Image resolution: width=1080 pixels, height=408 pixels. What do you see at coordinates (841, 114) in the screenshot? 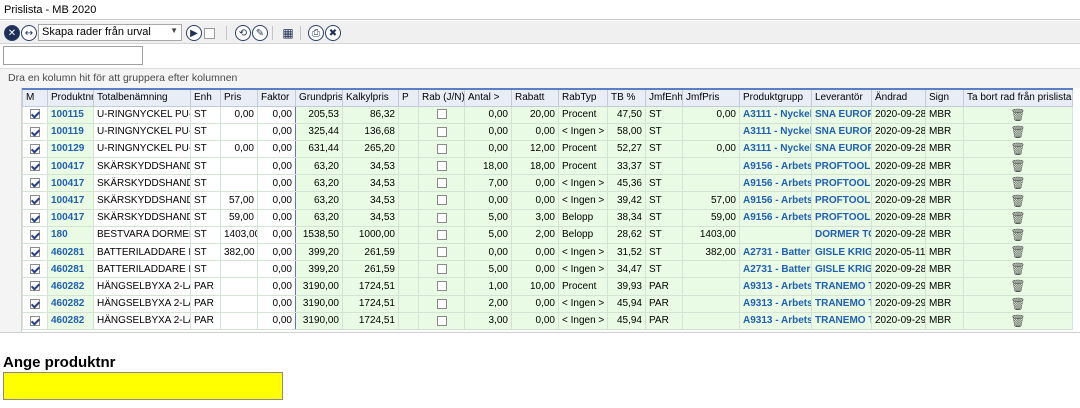
I see `cell-lev: SNA EUROPE` at bounding box center [841, 114].